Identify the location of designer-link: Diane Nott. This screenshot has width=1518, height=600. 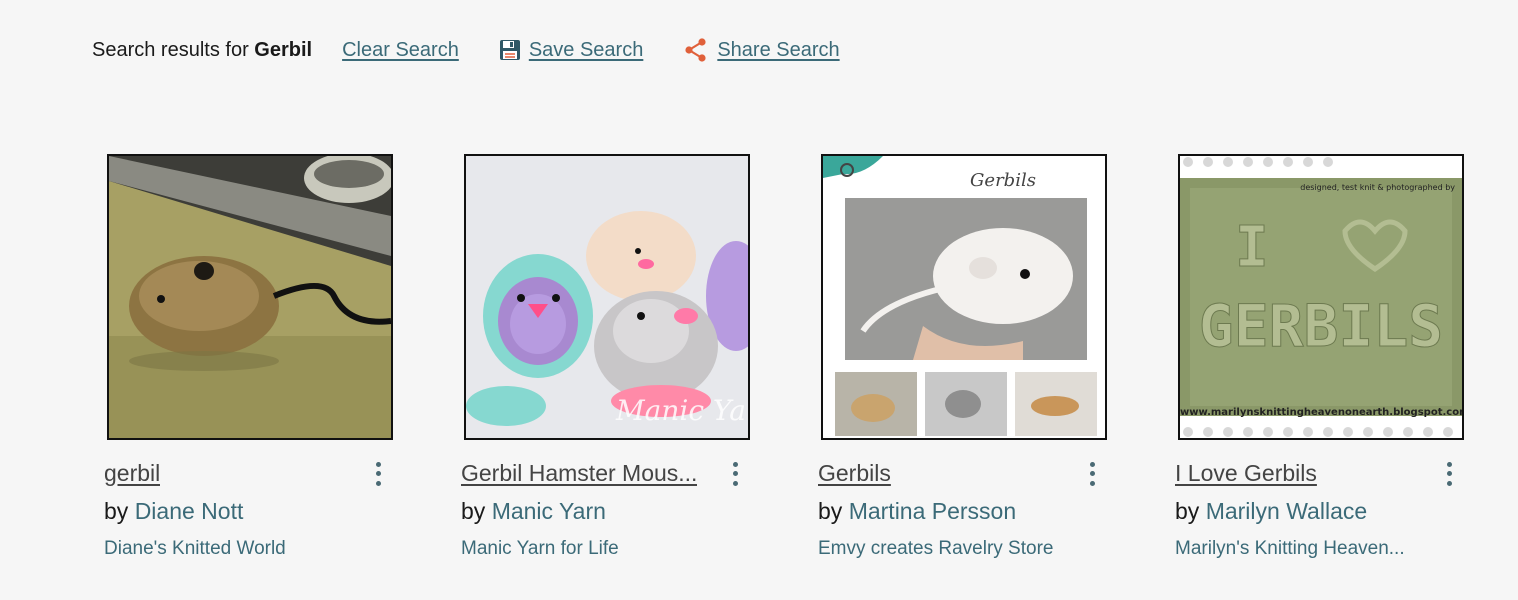
(189, 511).